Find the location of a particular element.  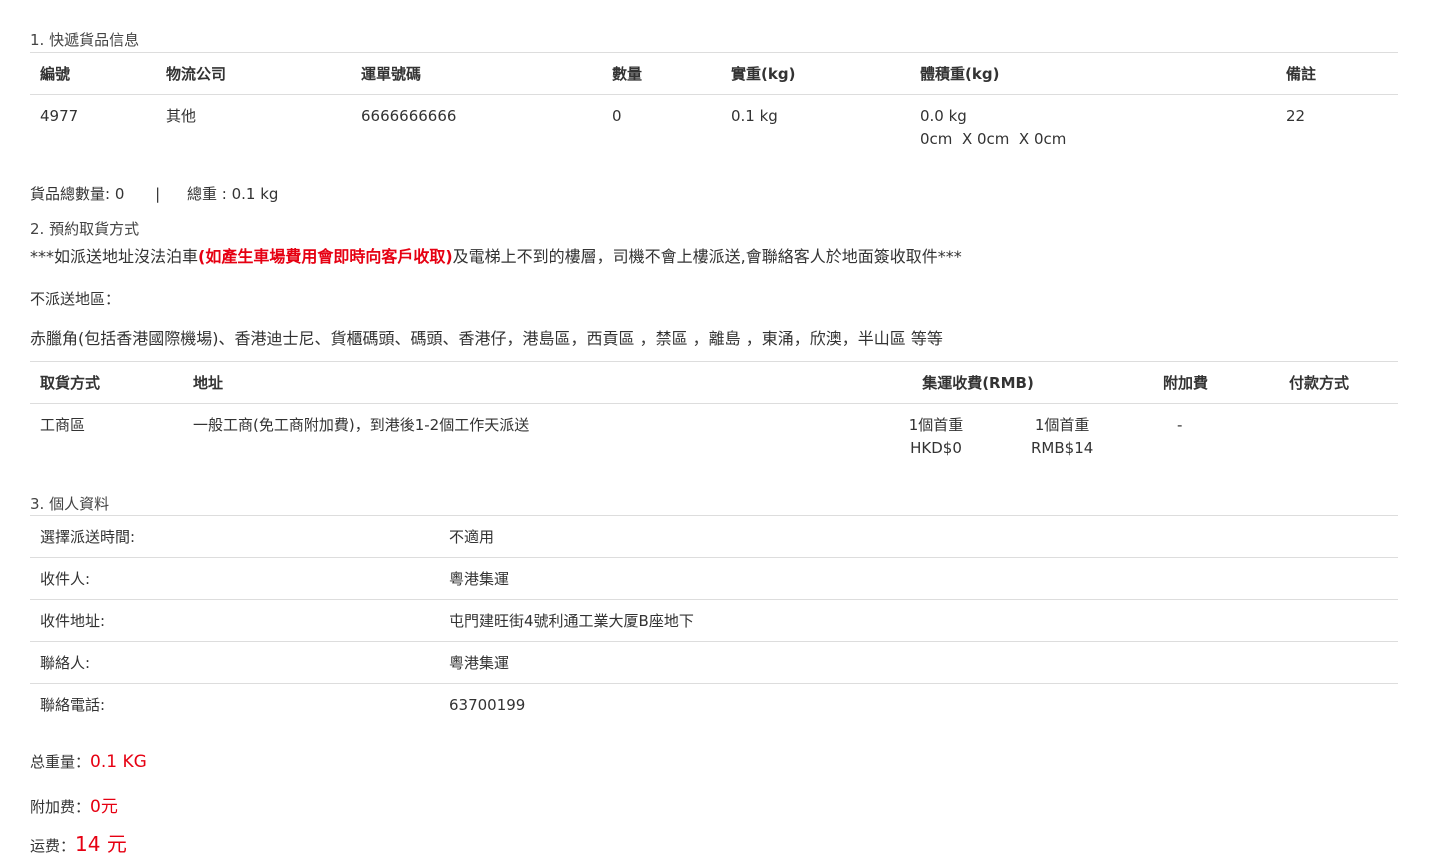

col-company: 物流公司 is located at coordinates (253, 73).